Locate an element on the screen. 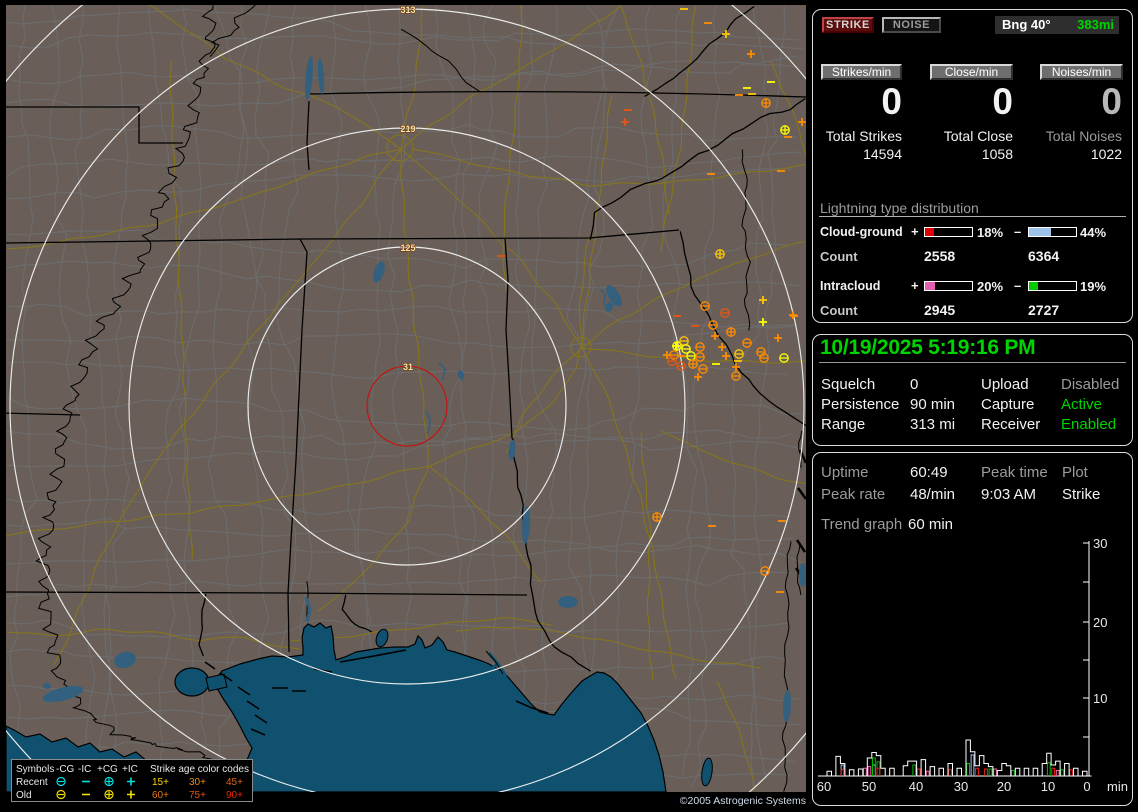  svg-text: 0 is located at coordinates (1086, 786).